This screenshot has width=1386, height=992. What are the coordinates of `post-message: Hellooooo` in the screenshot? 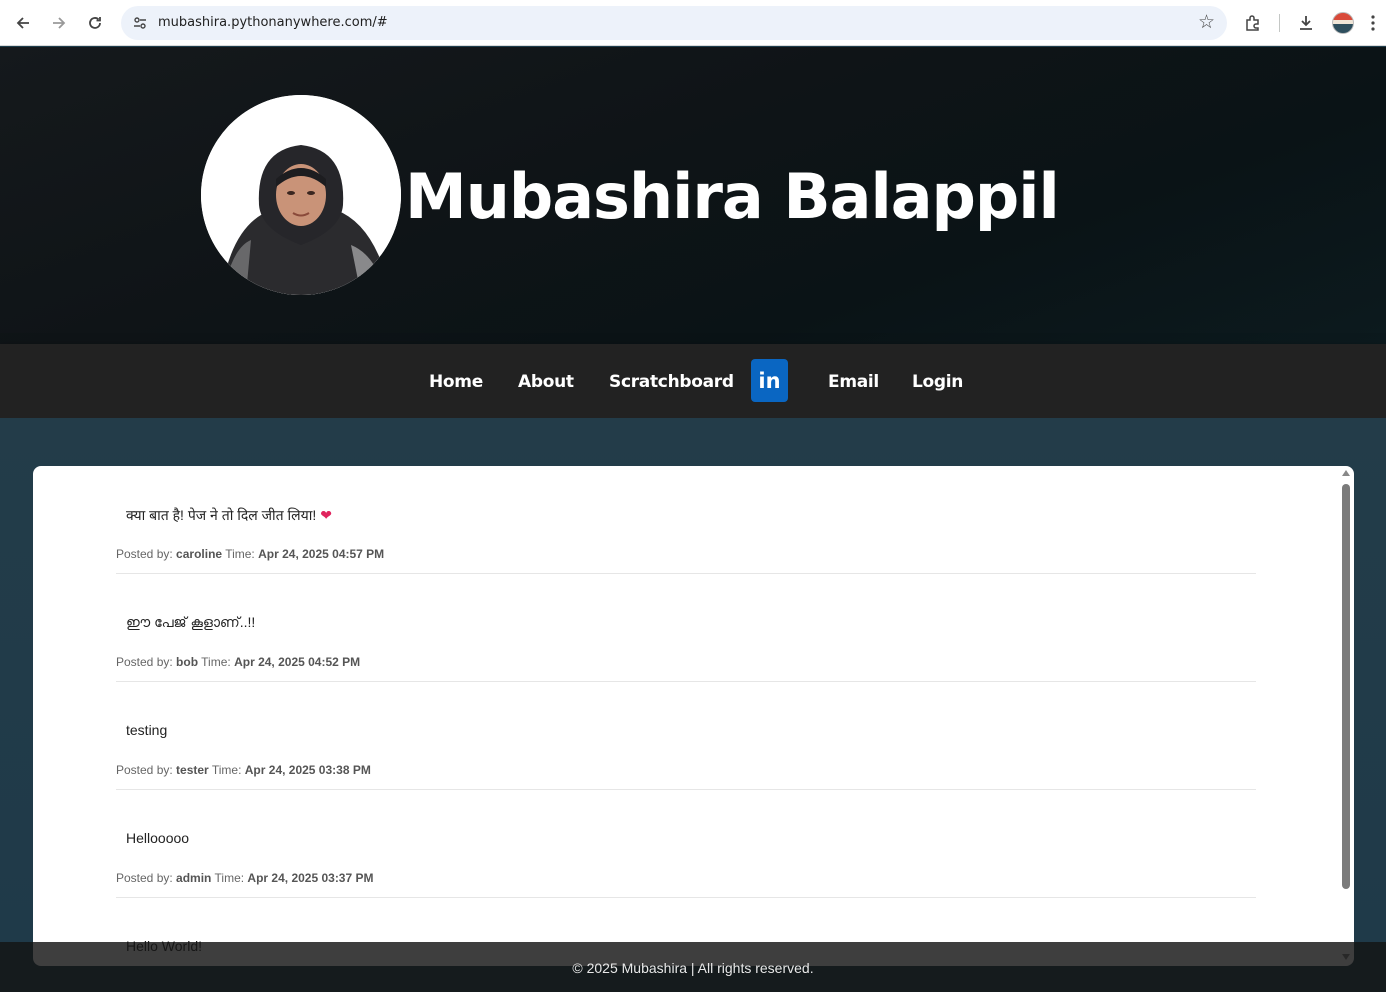 It's located at (158, 838).